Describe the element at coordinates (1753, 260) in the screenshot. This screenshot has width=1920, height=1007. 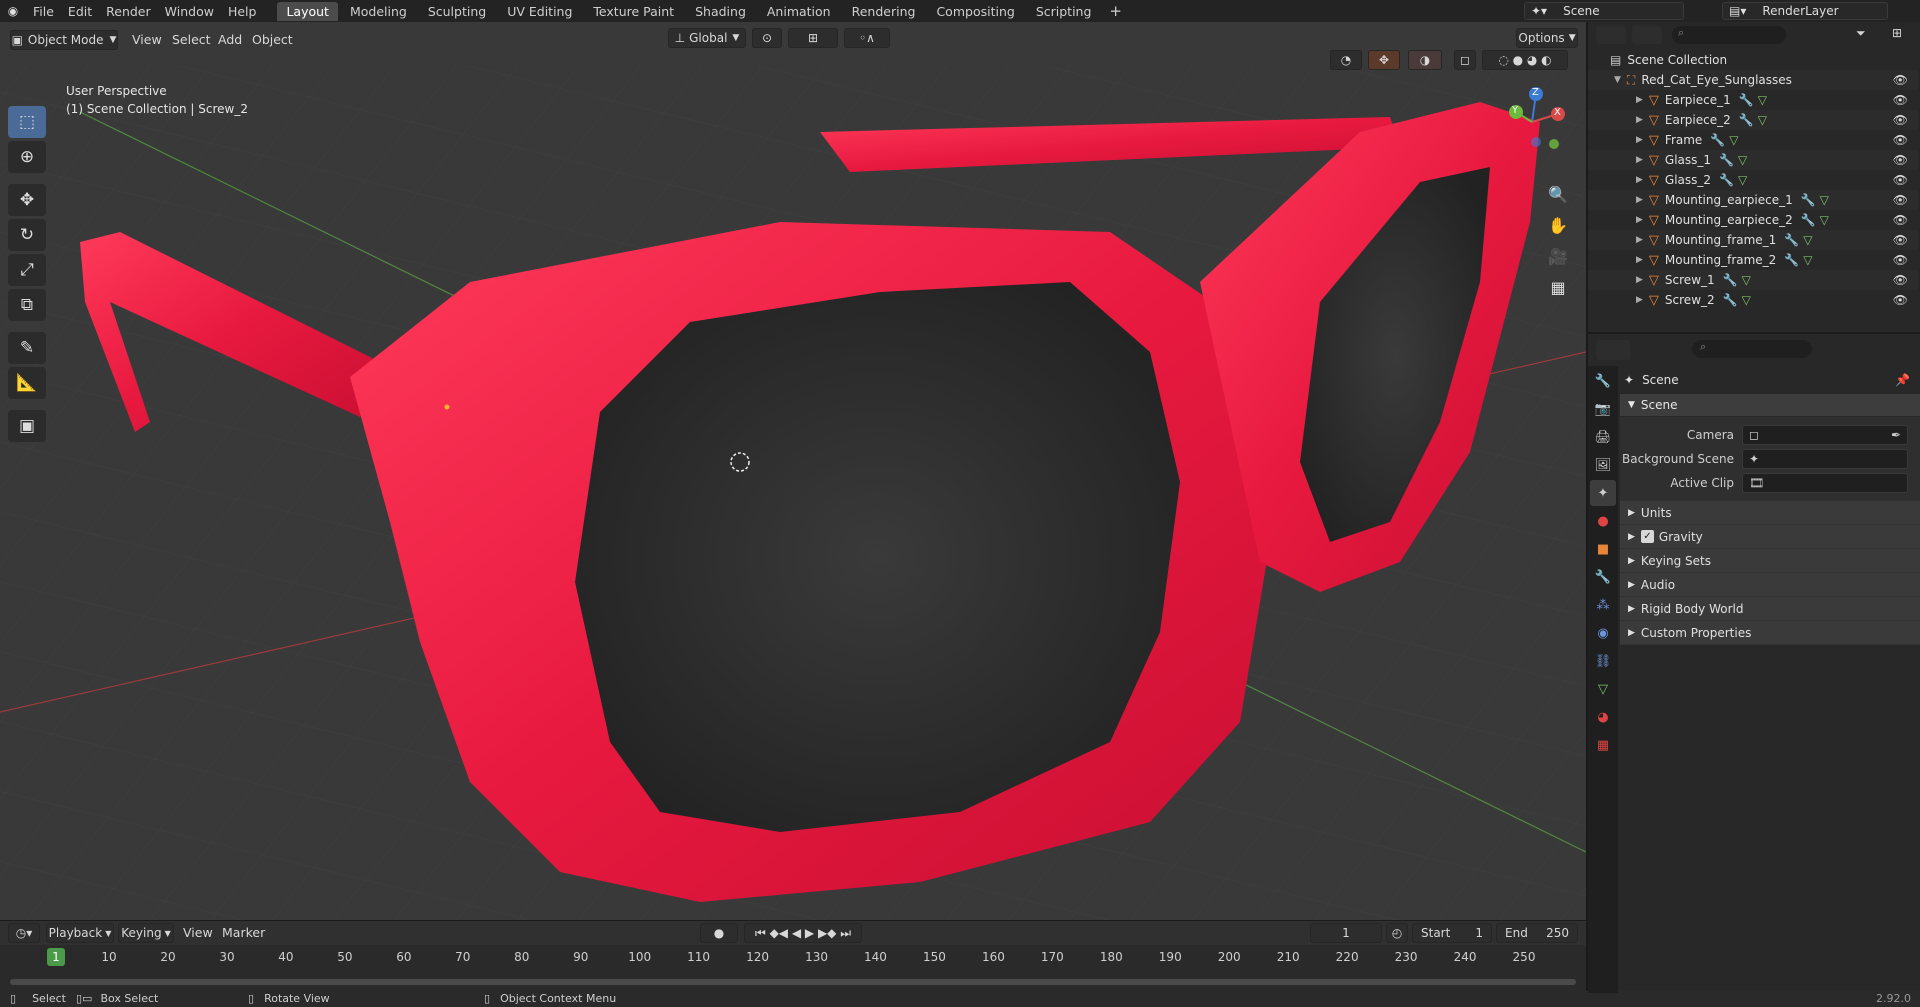
I see `outliner-object-row: ▶ ▽ Mounting_frame_2 🔧 ▽ 👁` at that location.